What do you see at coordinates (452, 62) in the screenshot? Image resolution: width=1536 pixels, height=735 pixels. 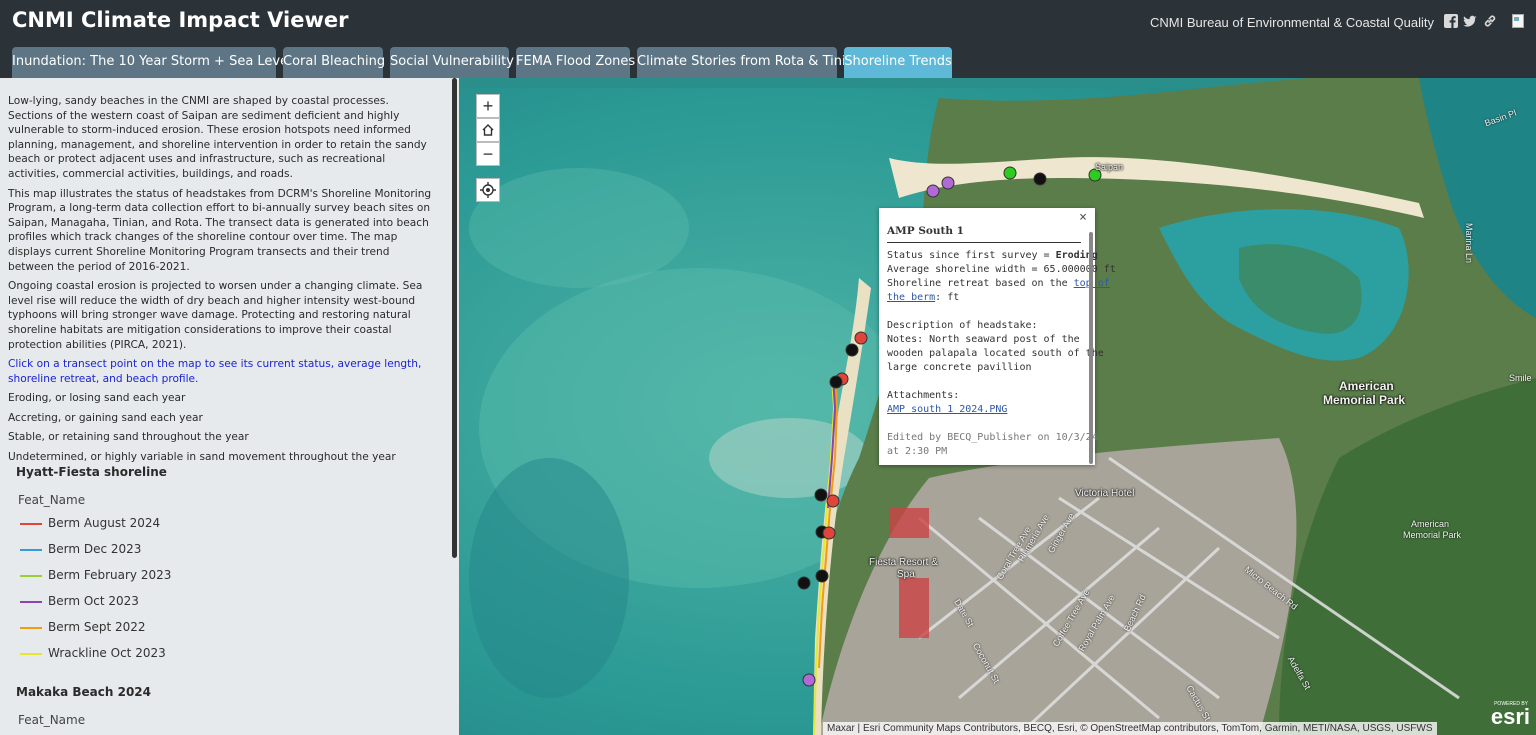 I see `tab-social-vulnerability: Social Vulnerability` at bounding box center [452, 62].